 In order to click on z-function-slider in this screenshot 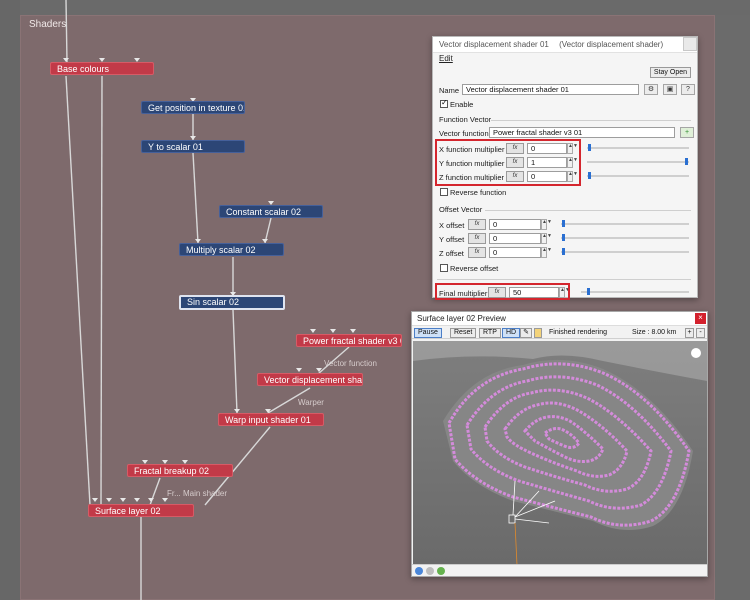, I will do `click(638, 176)`.